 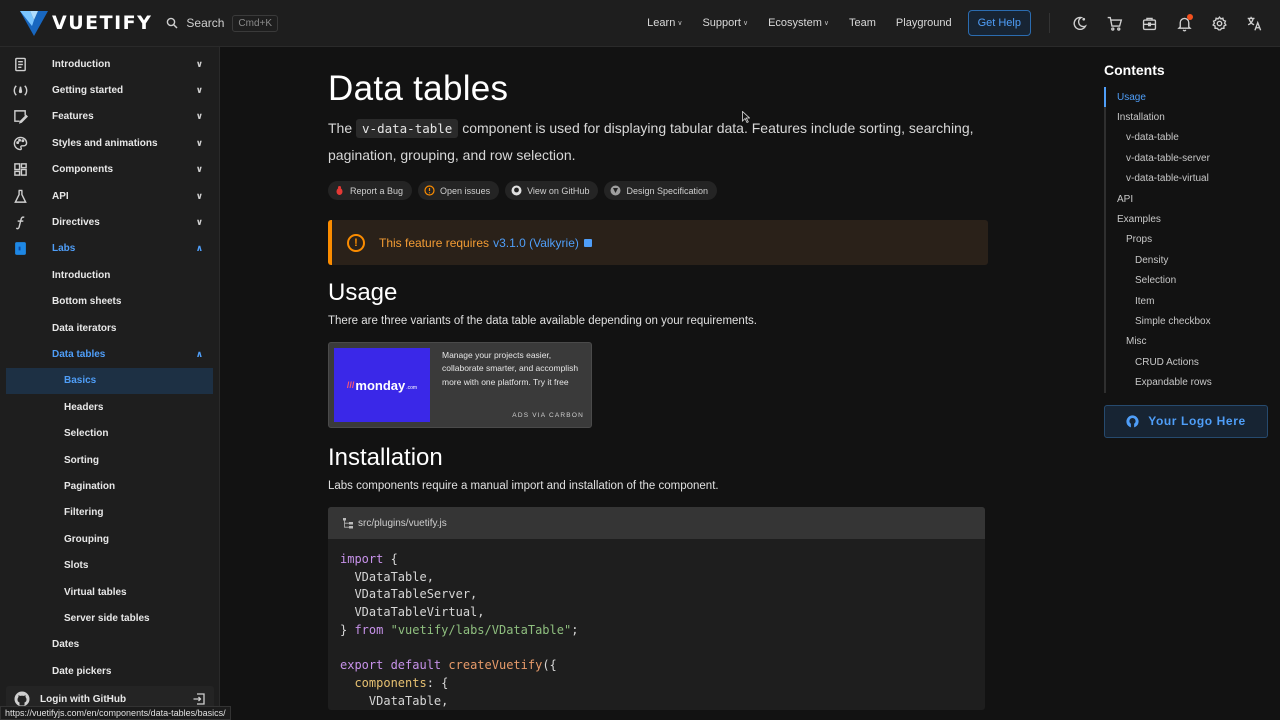 I want to click on sidebar-item-date-pickers: Date pickers, so click(x=109, y=671).